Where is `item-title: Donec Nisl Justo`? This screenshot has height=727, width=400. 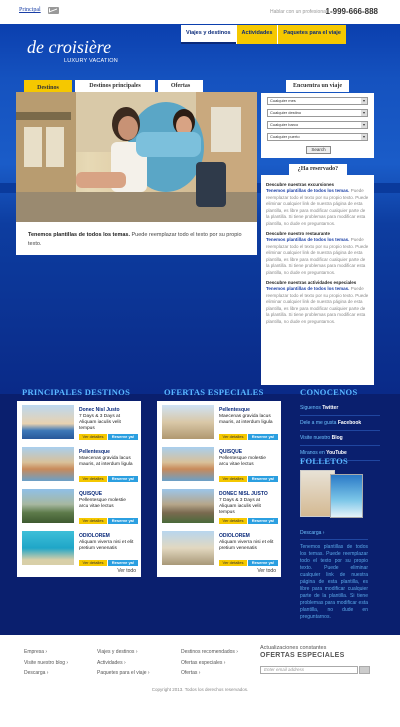
item-title: Donec Nisl Justo is located at coordinates (99, 410).